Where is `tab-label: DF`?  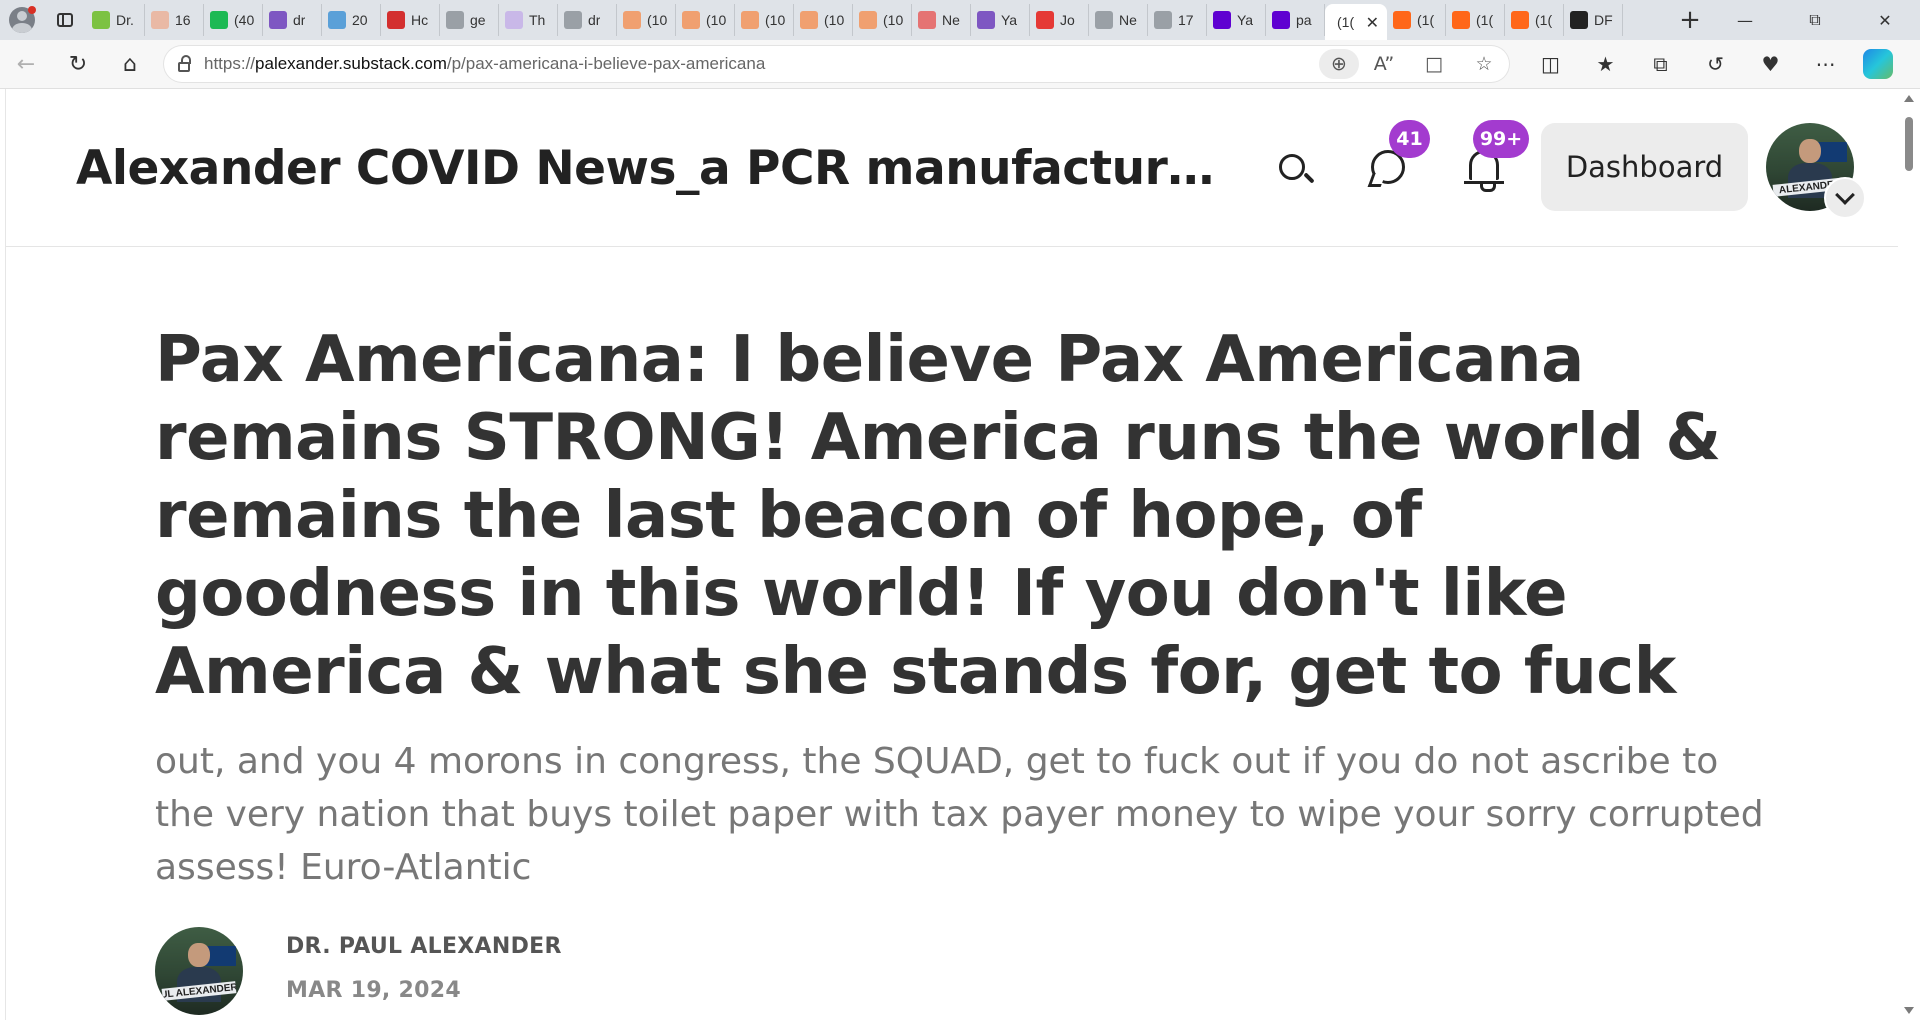 tab-label: DF is located at coordinates (1603, 20).